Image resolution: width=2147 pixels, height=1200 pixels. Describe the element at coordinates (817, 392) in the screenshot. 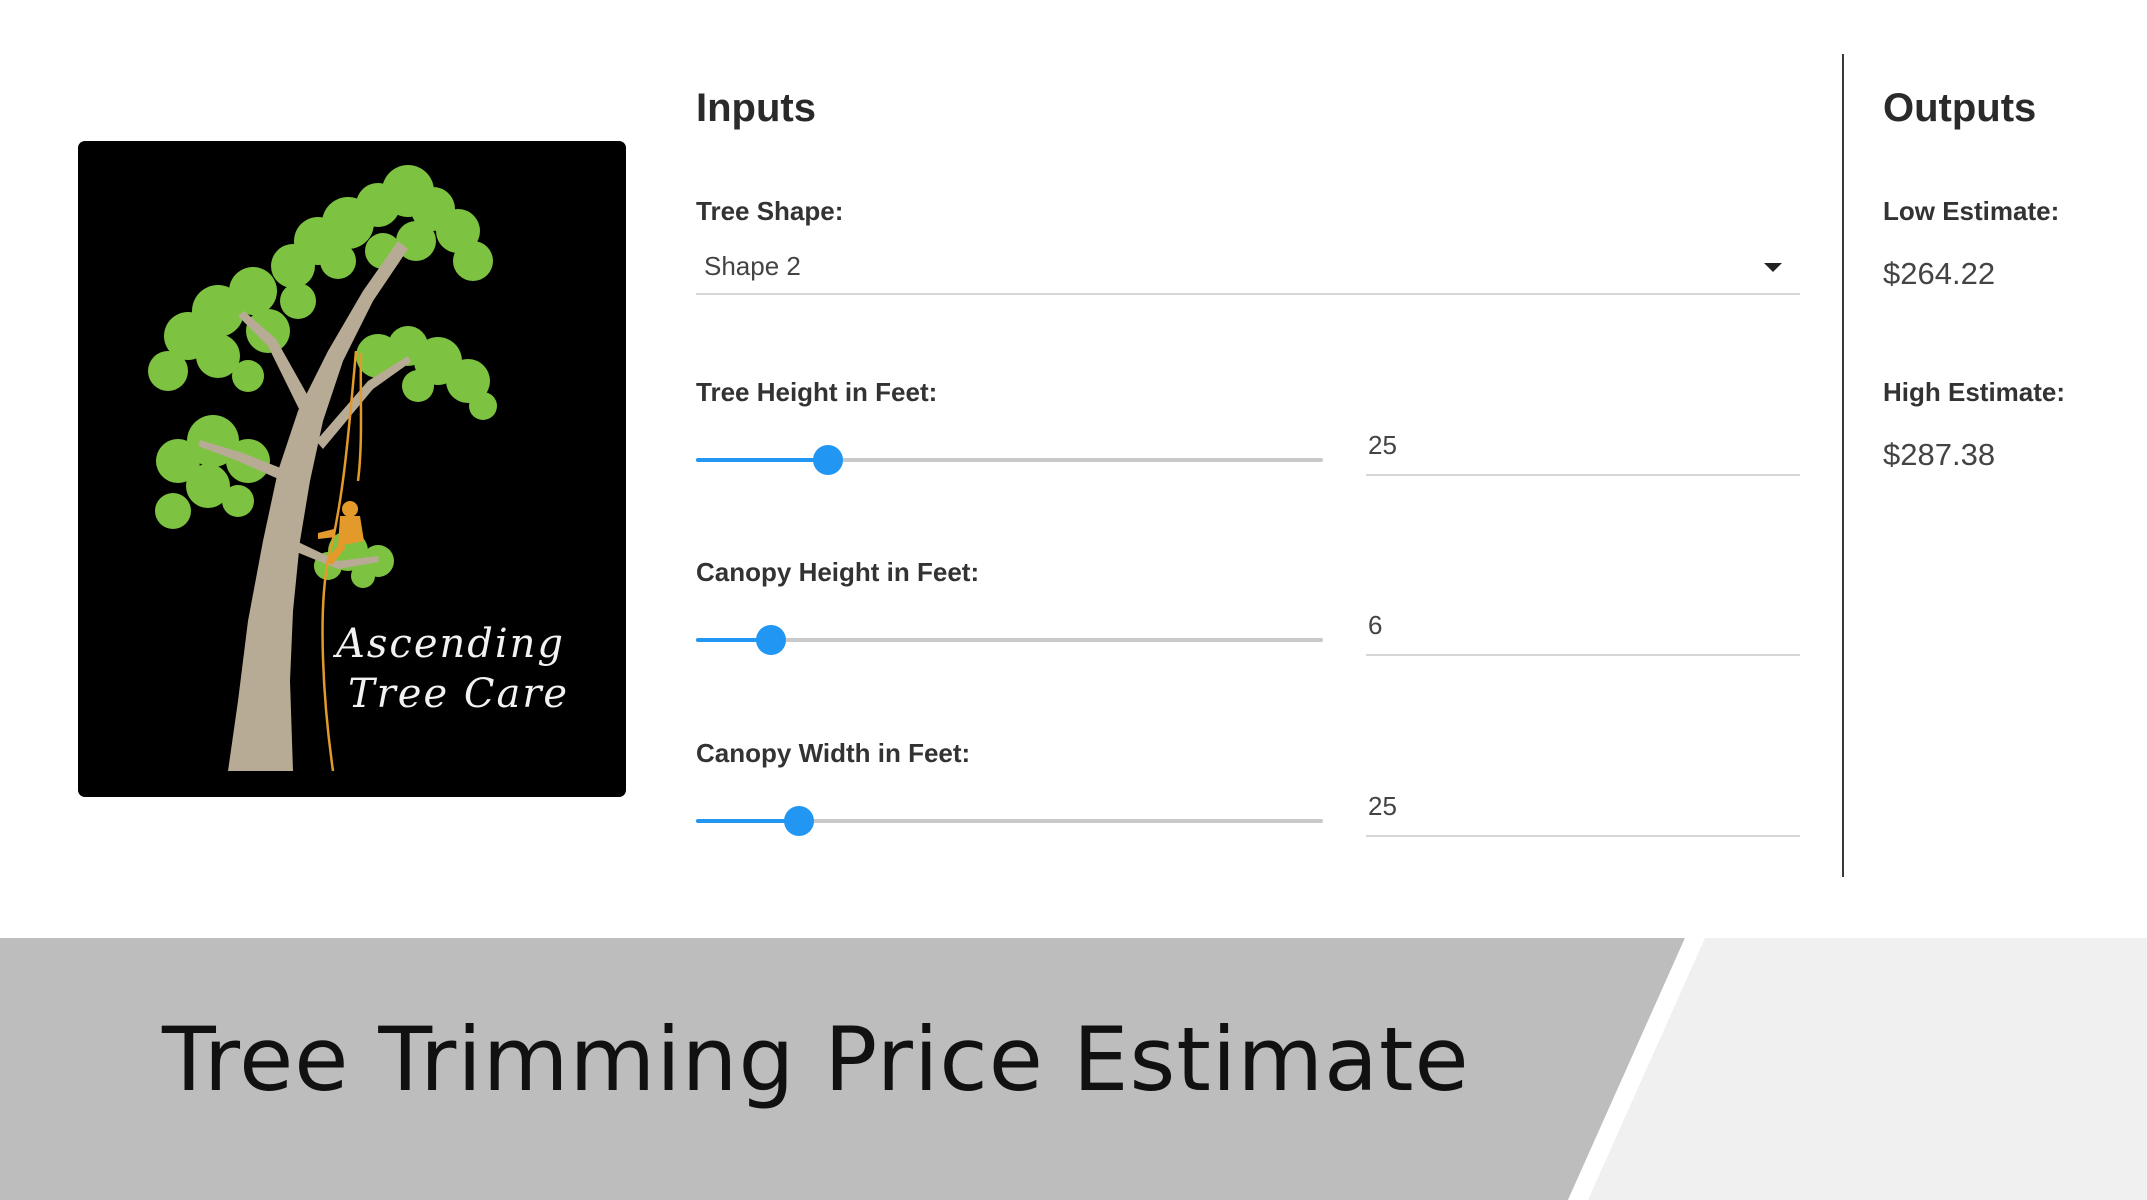

I see `tree-height-label: Tree Height in Feet:` at that location.